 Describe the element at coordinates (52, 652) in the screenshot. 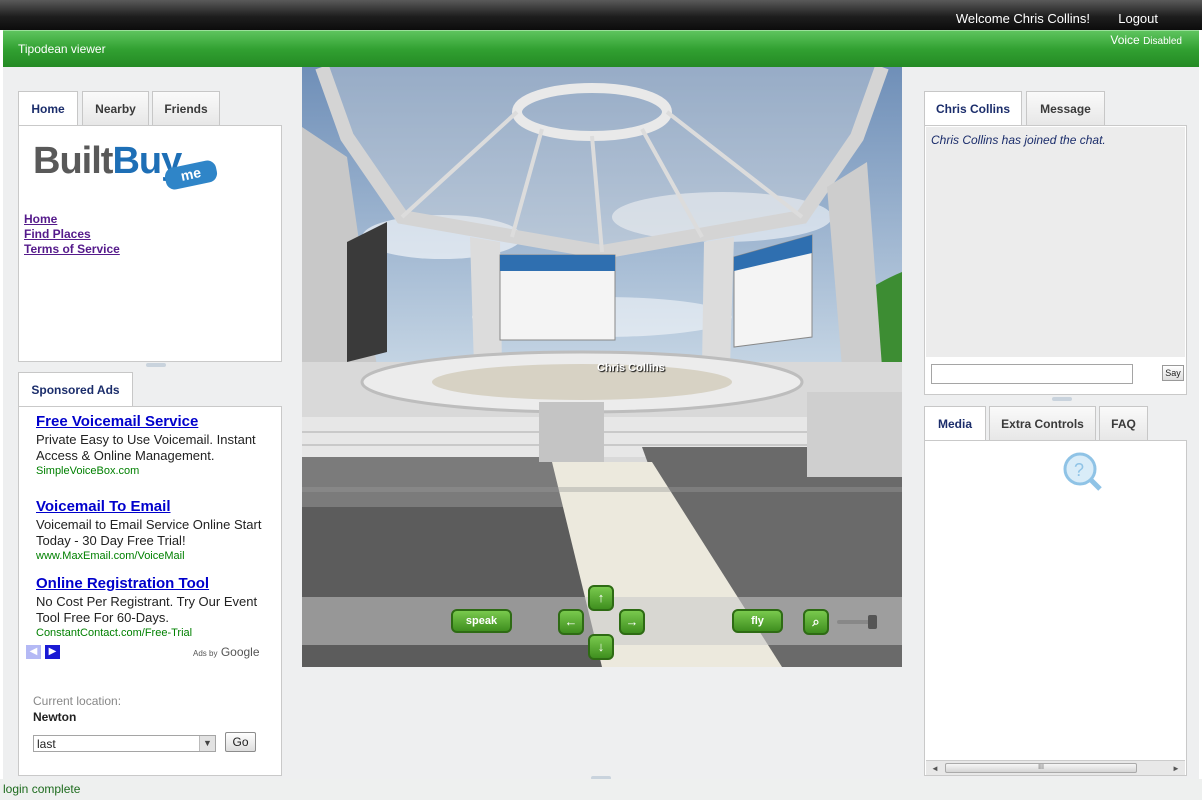

I see `ads-next-icon: ▶` at that location.